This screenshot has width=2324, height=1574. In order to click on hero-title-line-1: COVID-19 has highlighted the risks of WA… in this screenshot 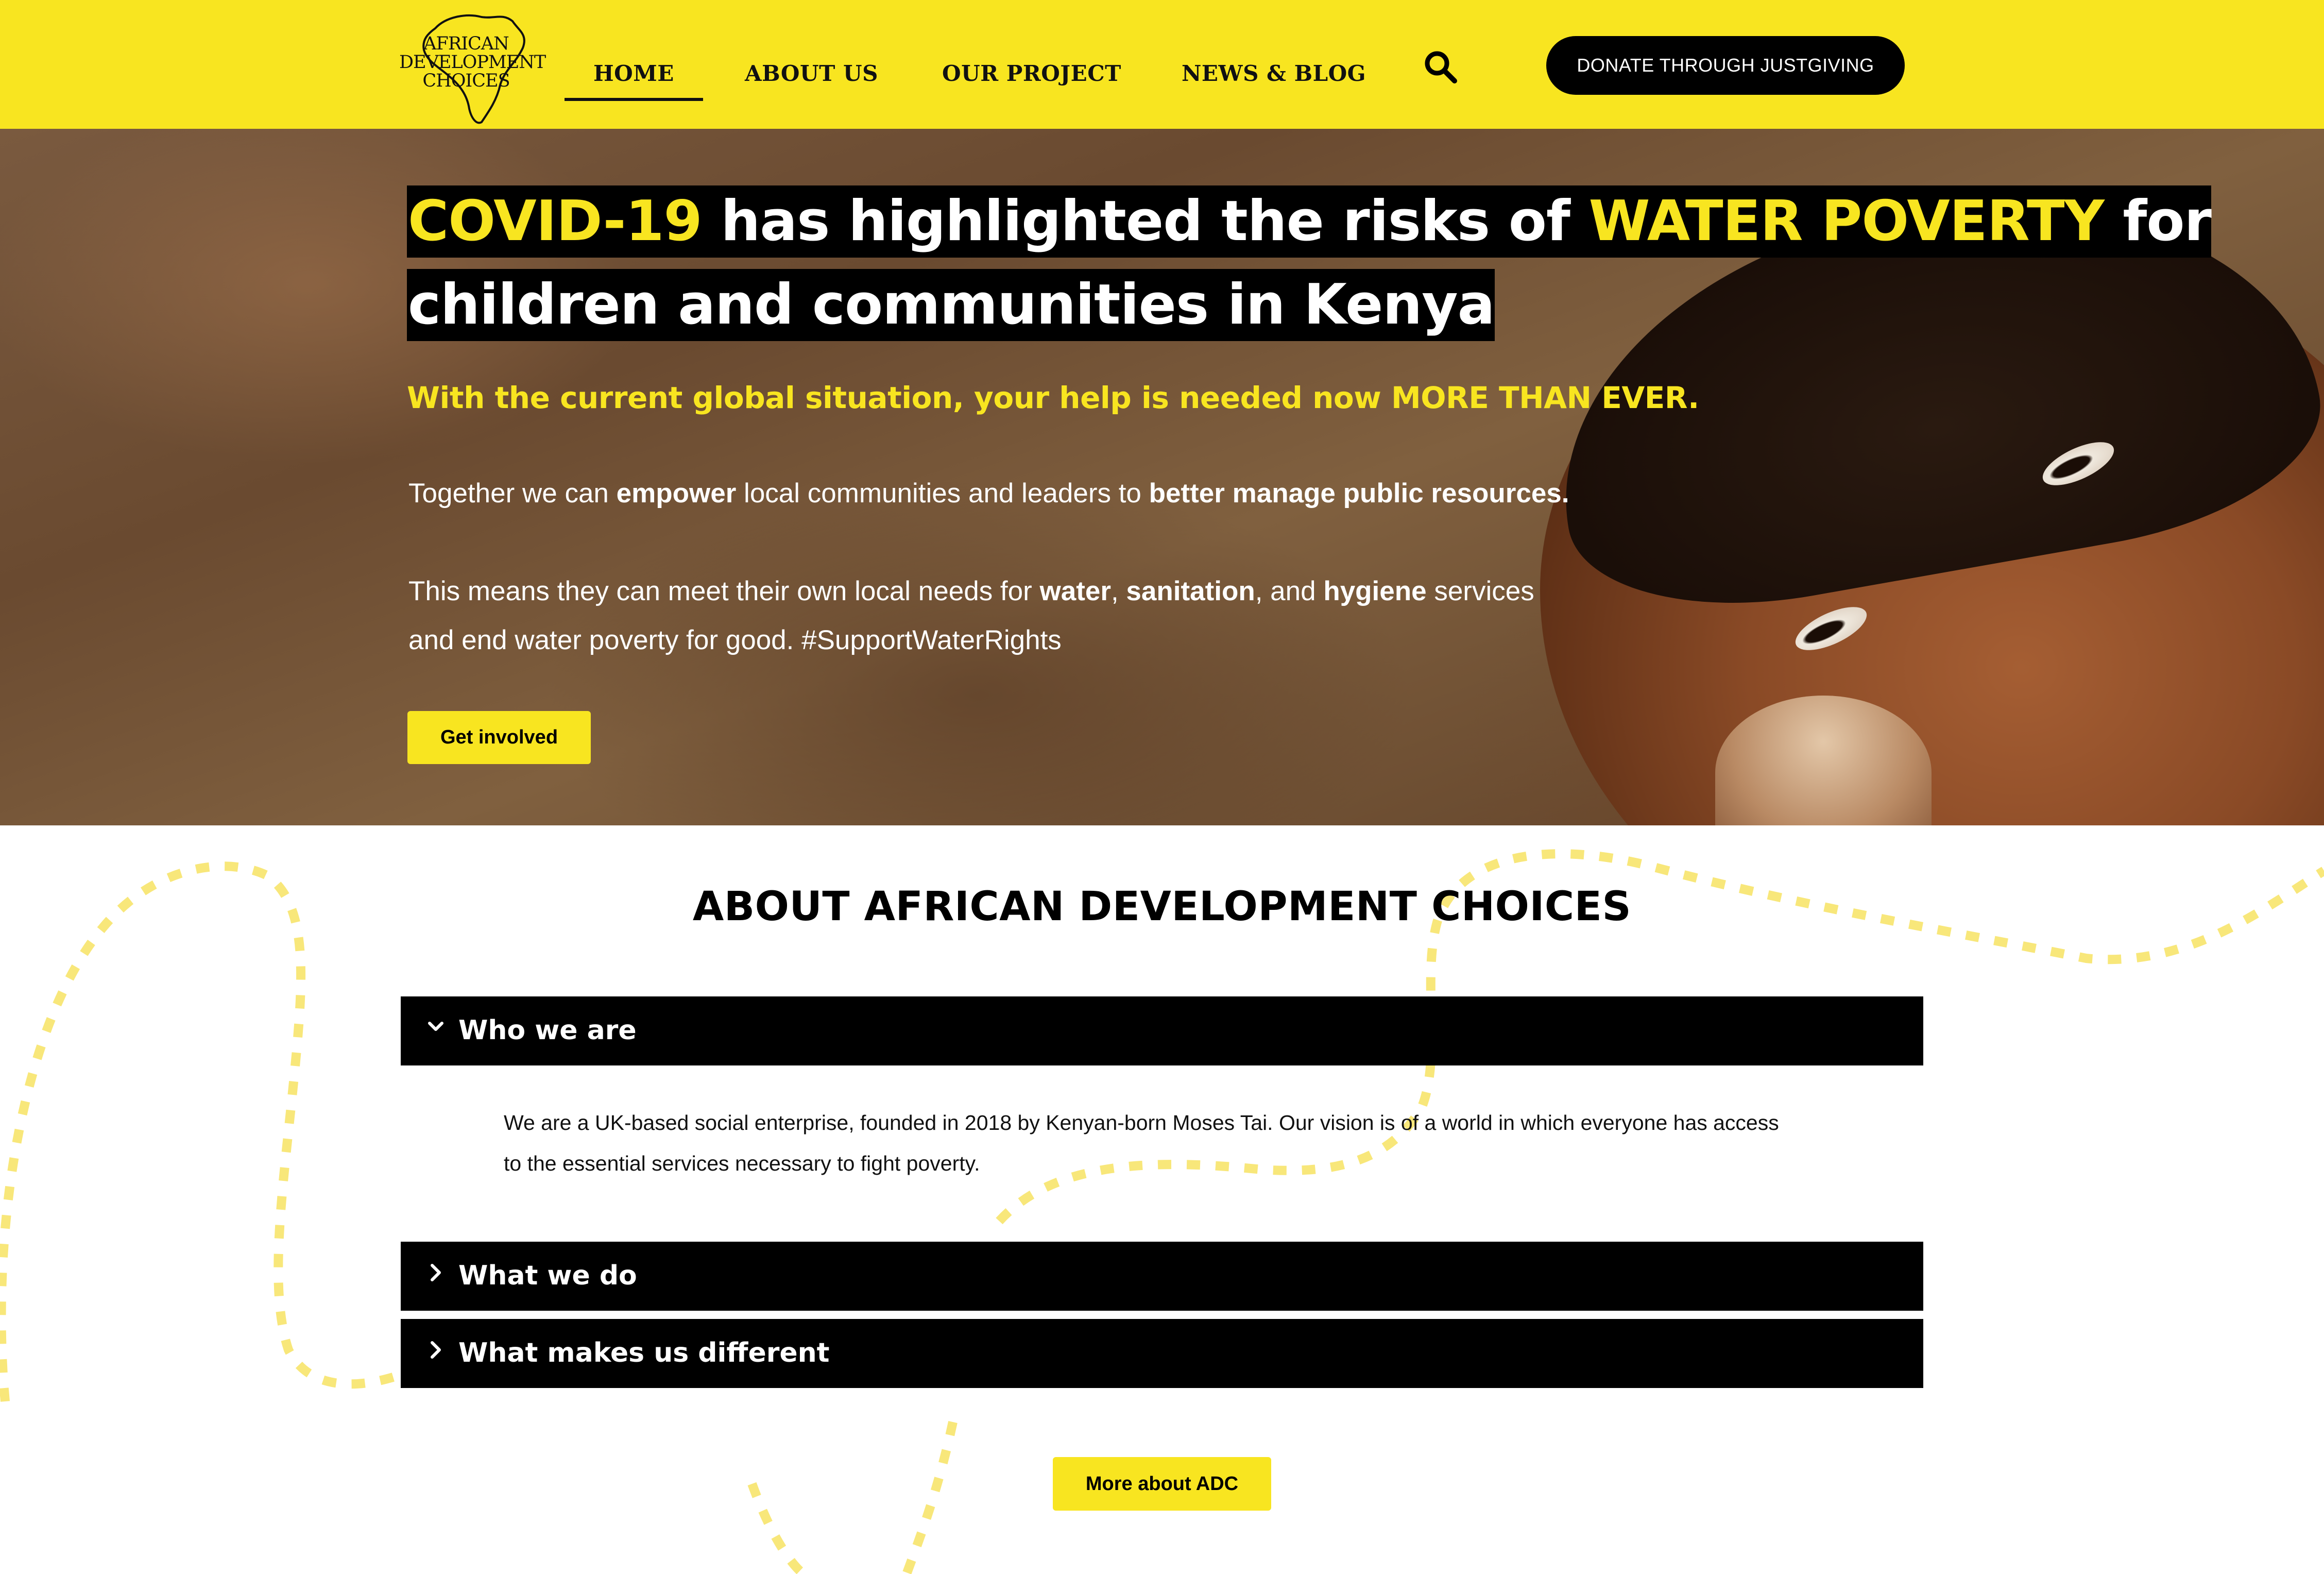, I will do `click(1309, 222)`.